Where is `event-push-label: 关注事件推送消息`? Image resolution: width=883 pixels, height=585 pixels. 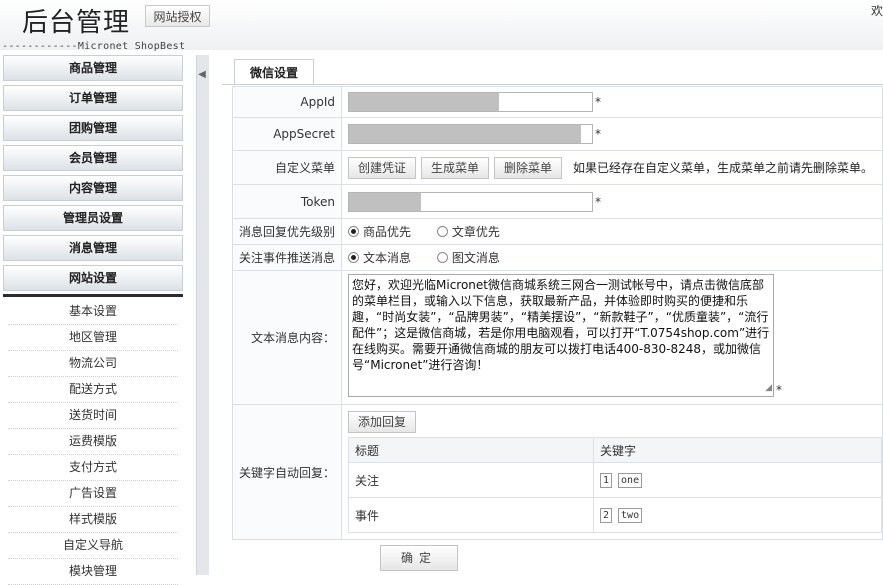 event-push-label: 关注事件推送消息 is located at coordinates (287, 257).